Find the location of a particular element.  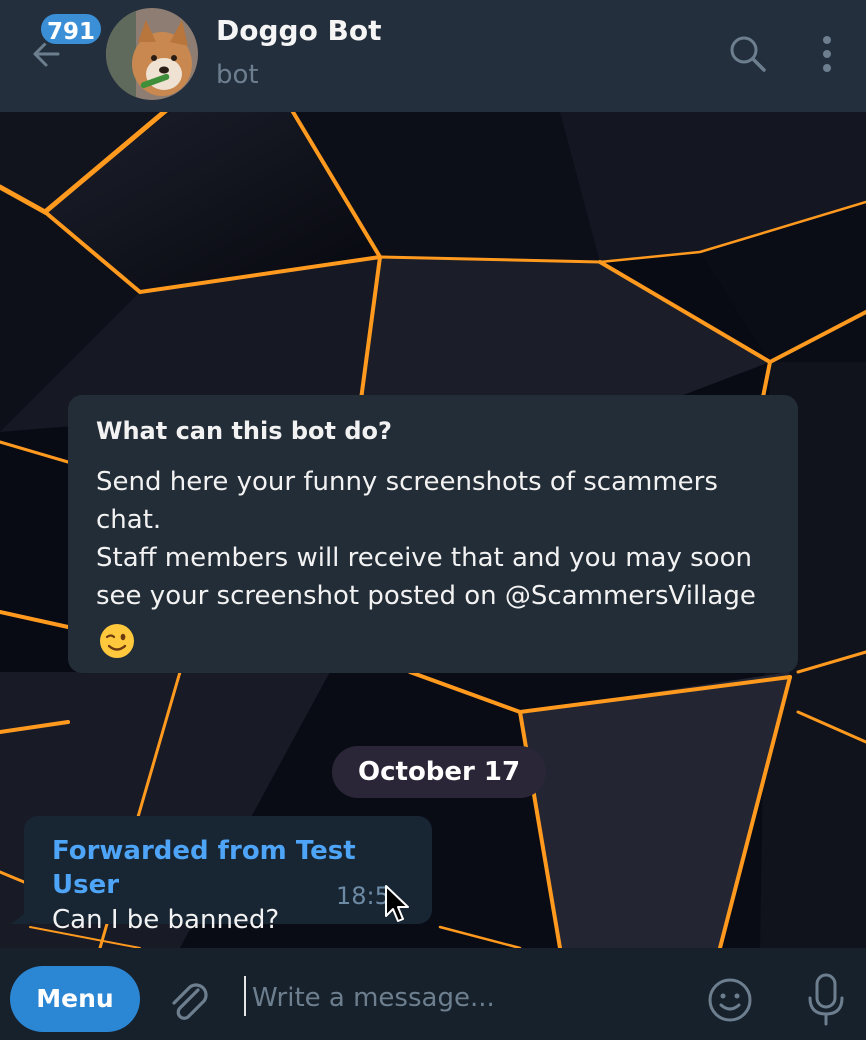

paperclip-icon is located at coordinates (188, 1000).